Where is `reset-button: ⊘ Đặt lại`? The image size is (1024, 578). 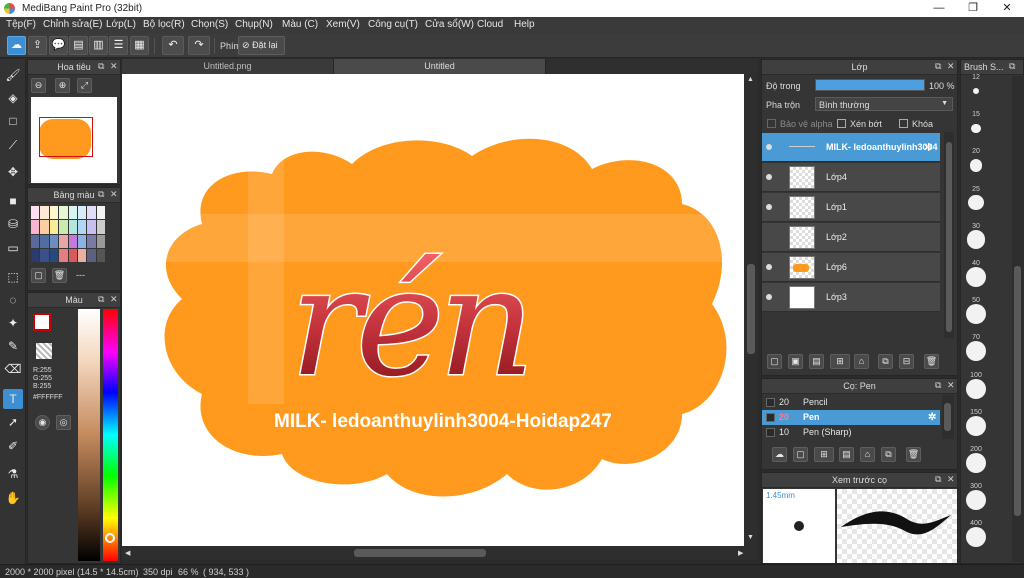
reset-button: ⊘ Đặt lại is located at coordinates (261, 45).